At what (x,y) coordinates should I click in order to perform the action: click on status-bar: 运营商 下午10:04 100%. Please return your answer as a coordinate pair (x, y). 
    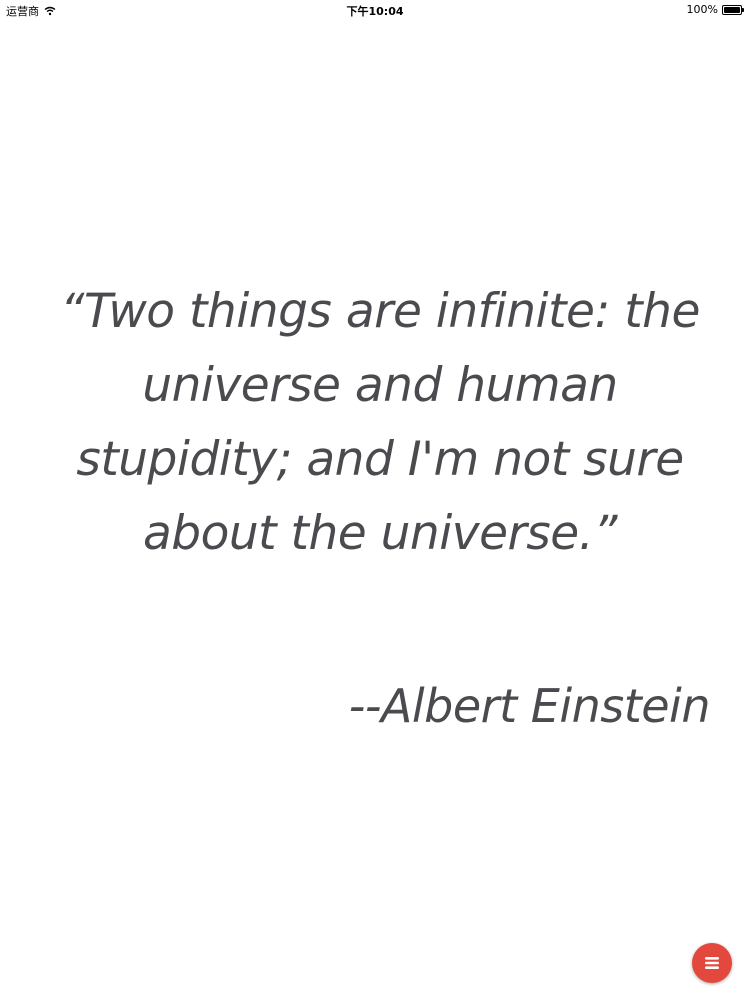
    Looking at the image, I should click on (375, 10).